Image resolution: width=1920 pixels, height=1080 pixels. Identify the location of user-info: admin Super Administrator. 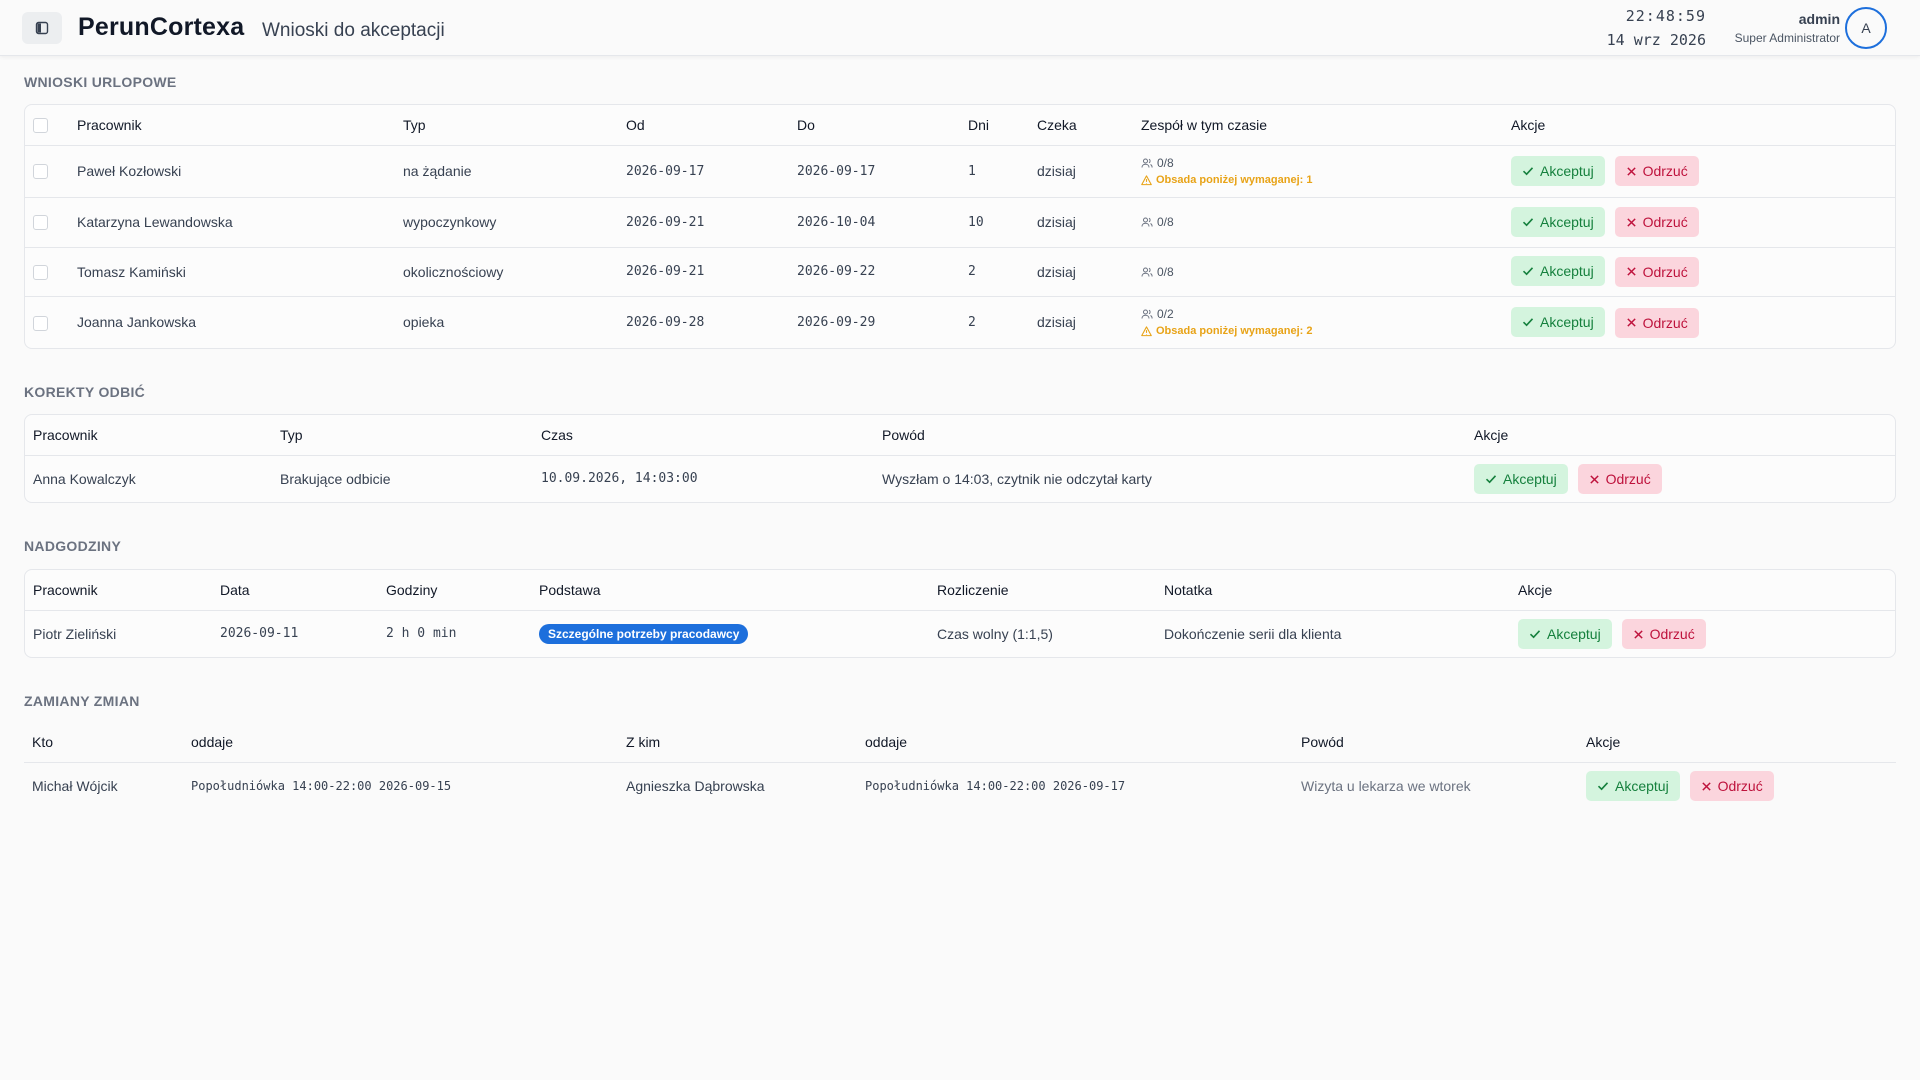
(1787, 28).